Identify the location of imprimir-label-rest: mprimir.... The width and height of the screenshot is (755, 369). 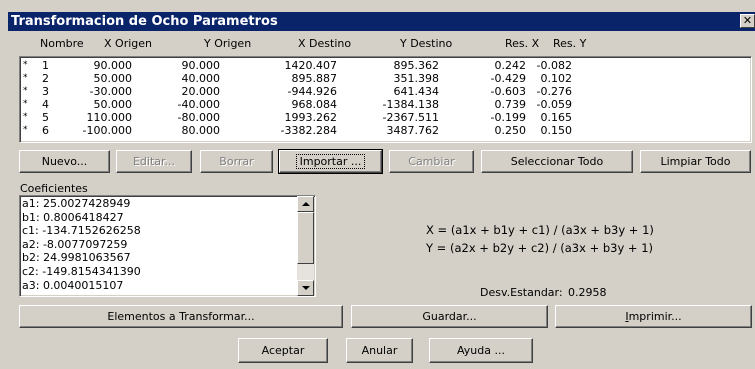
(655, 316).